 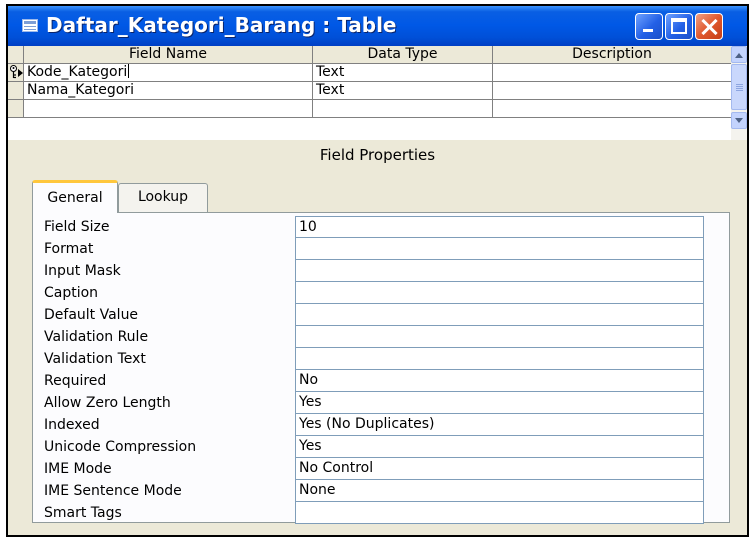 I want to click on header-field-name: Field Name, so click(x=168, y=54).